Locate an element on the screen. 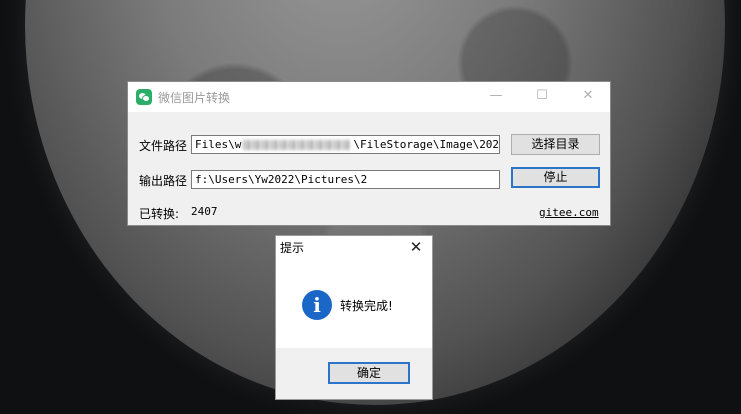 The width and height of the screenshot is (741, 414). message-dialog: 提示 ✕ i 转换完成! 确定 is located at coordinates (354, 317).